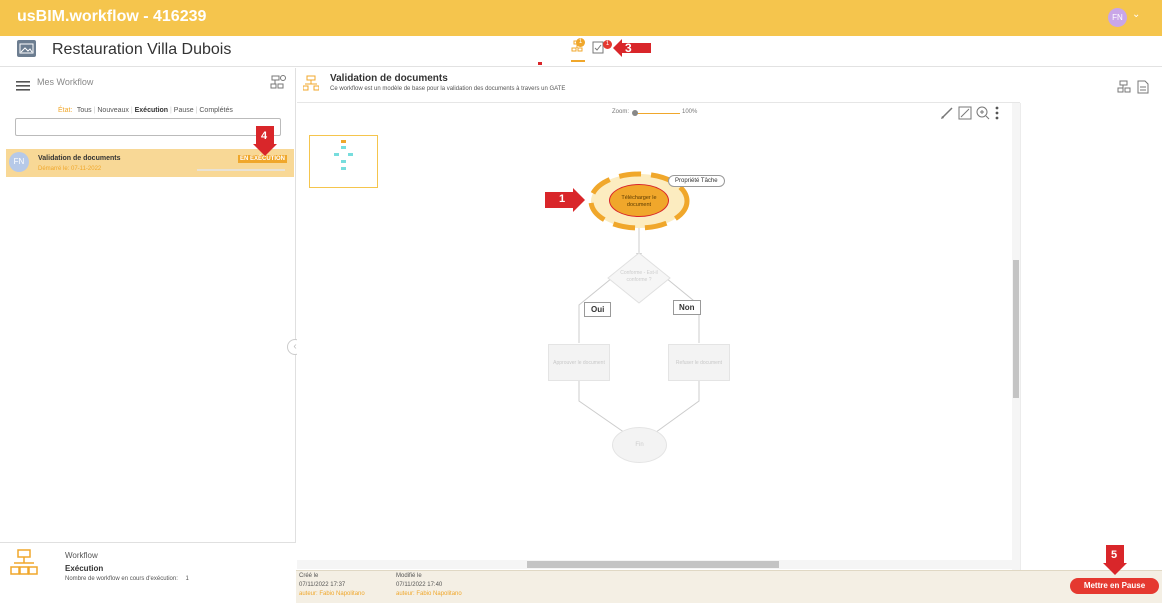 The width and height of the screenshot is (1162, 603). Describe the element at coordinates (1125, 89) in the screenshot. I see `workflow-settings-icon` at that location.